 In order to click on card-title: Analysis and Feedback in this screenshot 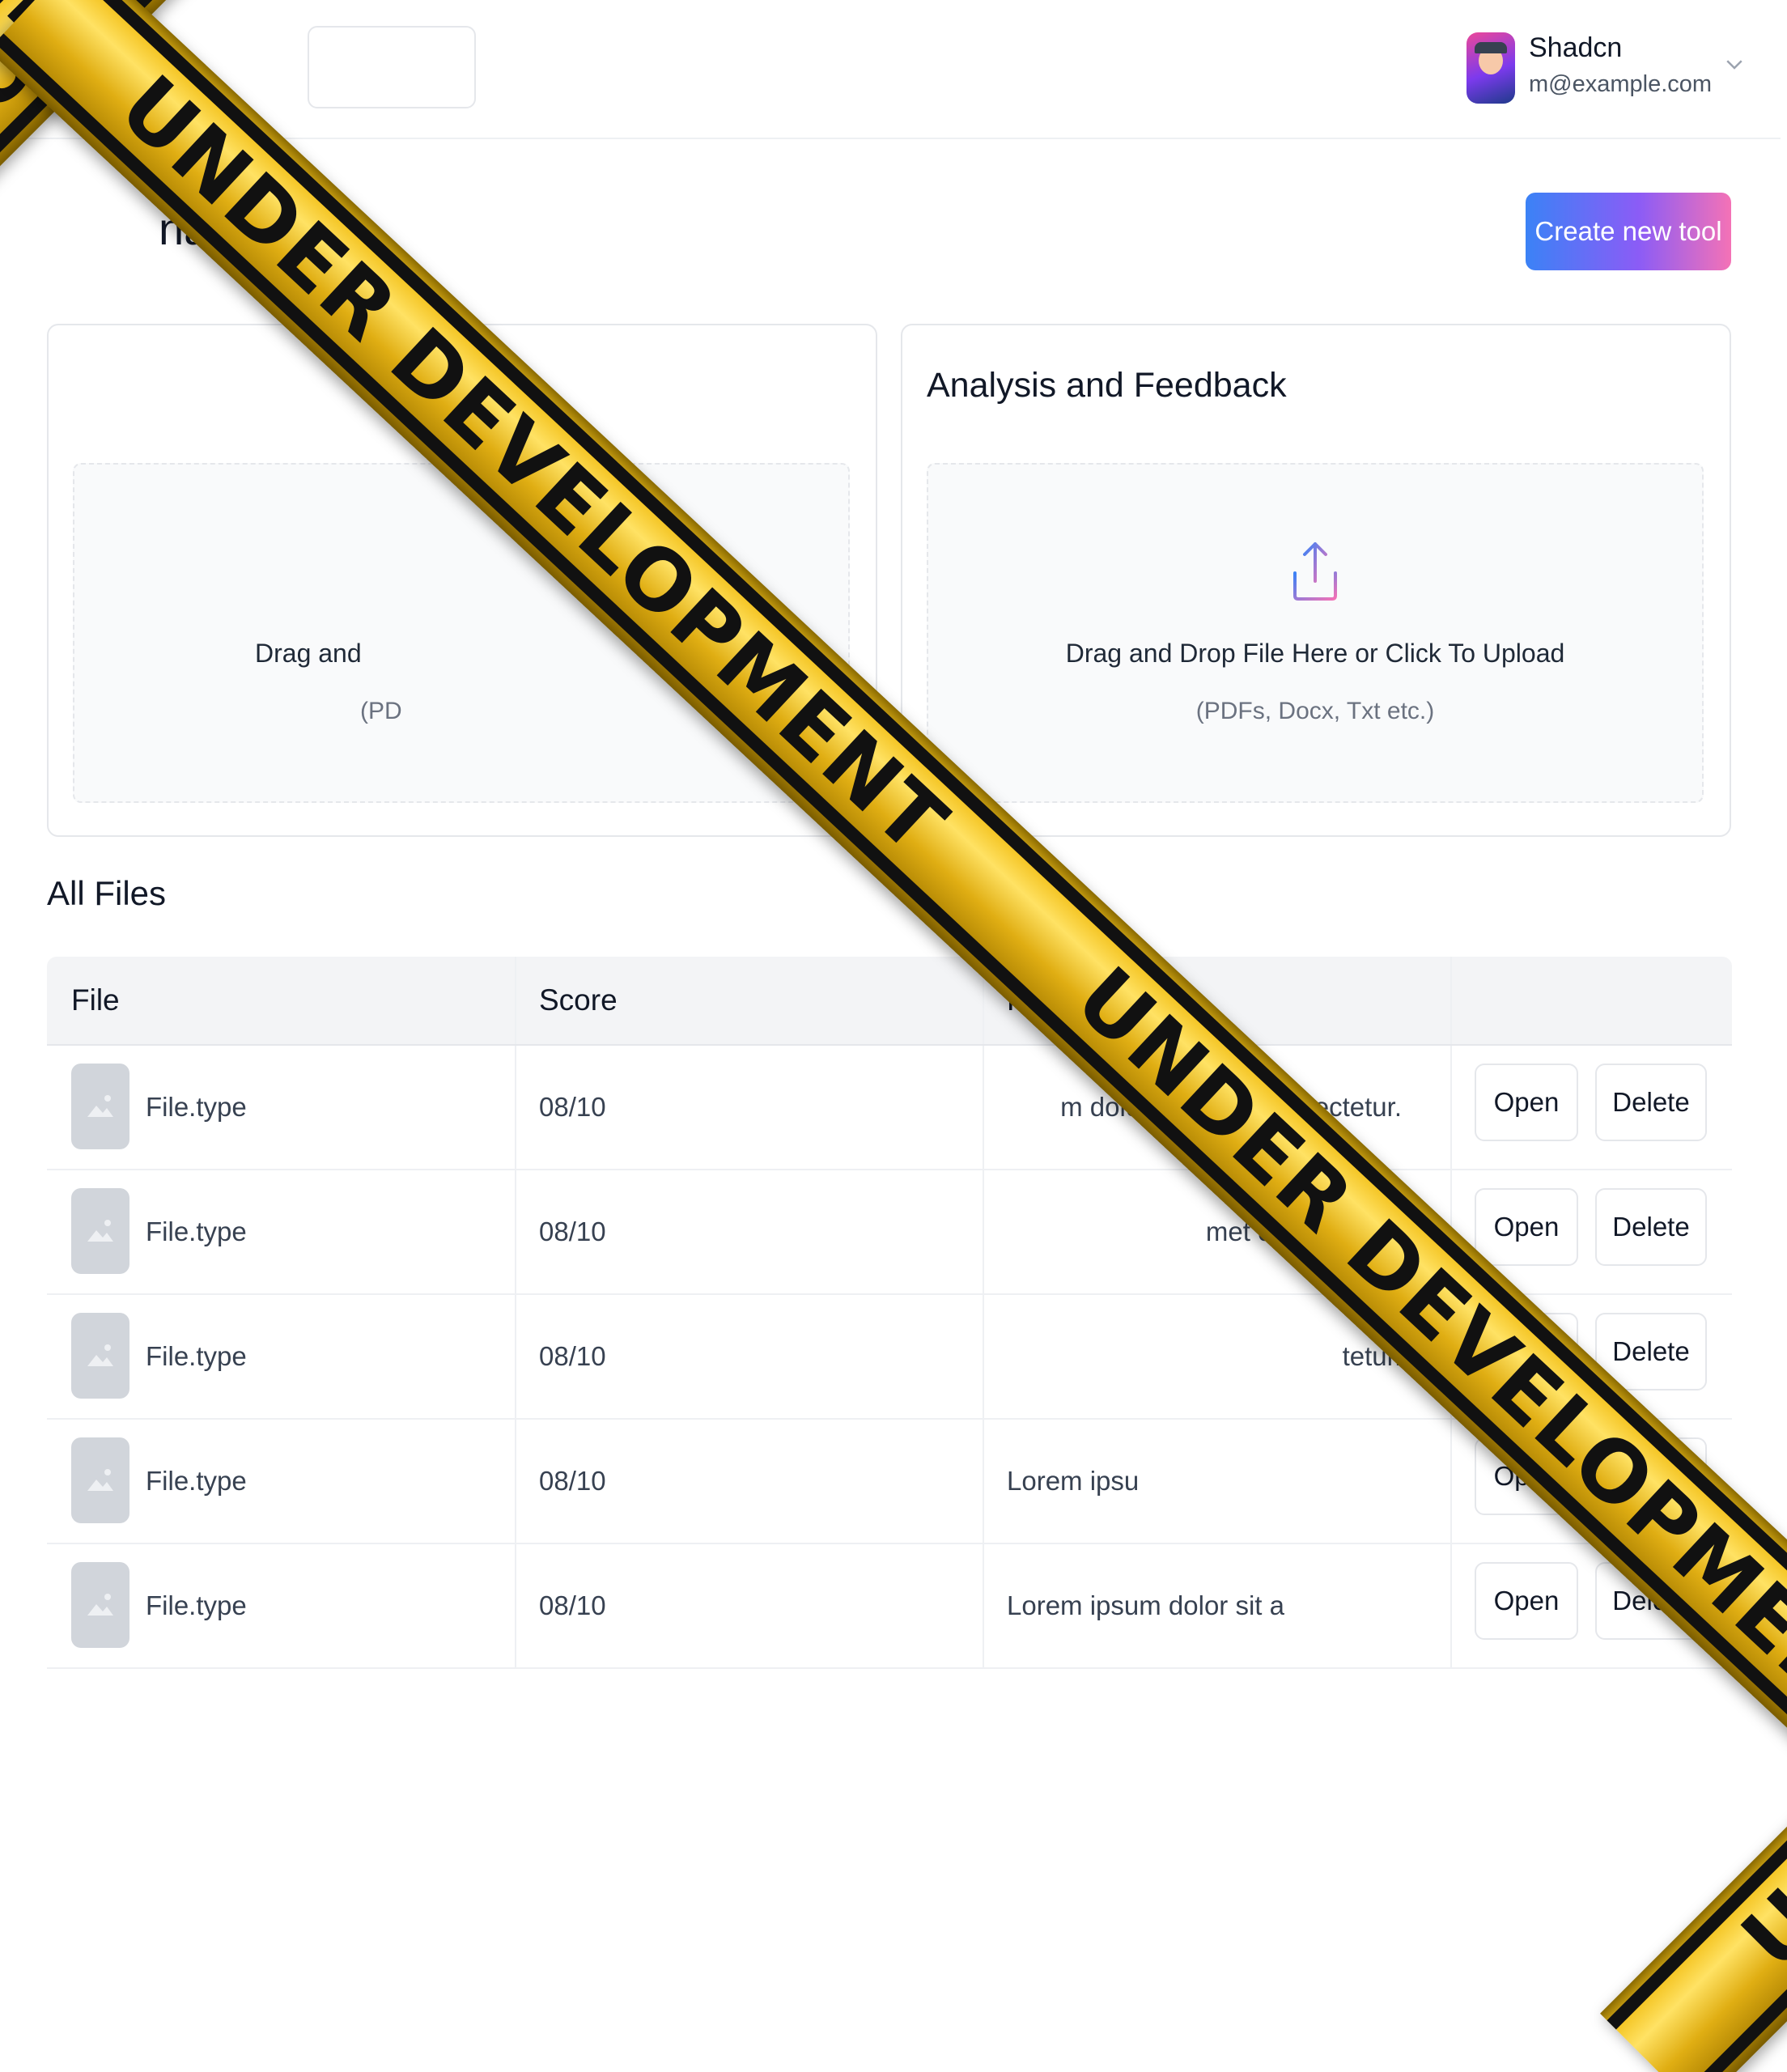, I will do `click(1107, 385)`.